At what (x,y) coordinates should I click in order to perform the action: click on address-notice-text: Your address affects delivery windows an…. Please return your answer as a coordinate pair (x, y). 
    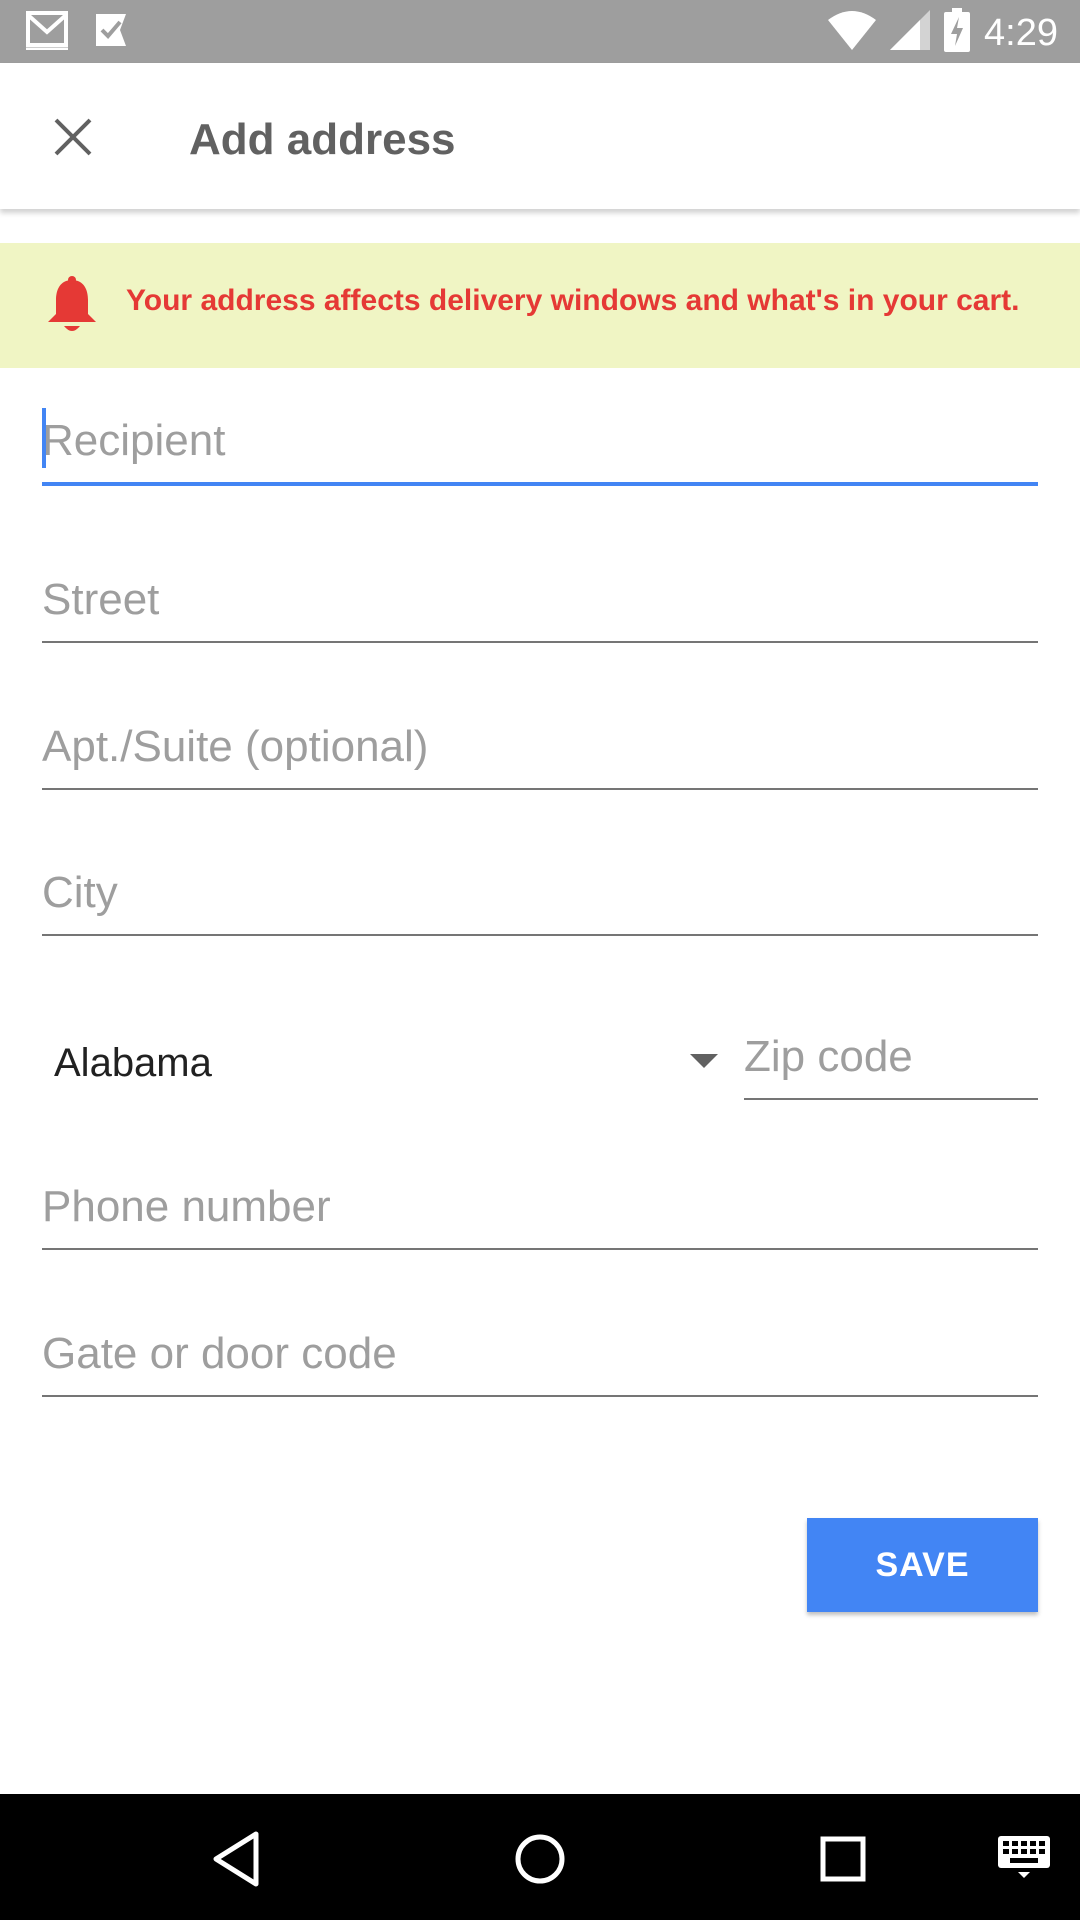
    Looking at the image, I should click on (573, 300).